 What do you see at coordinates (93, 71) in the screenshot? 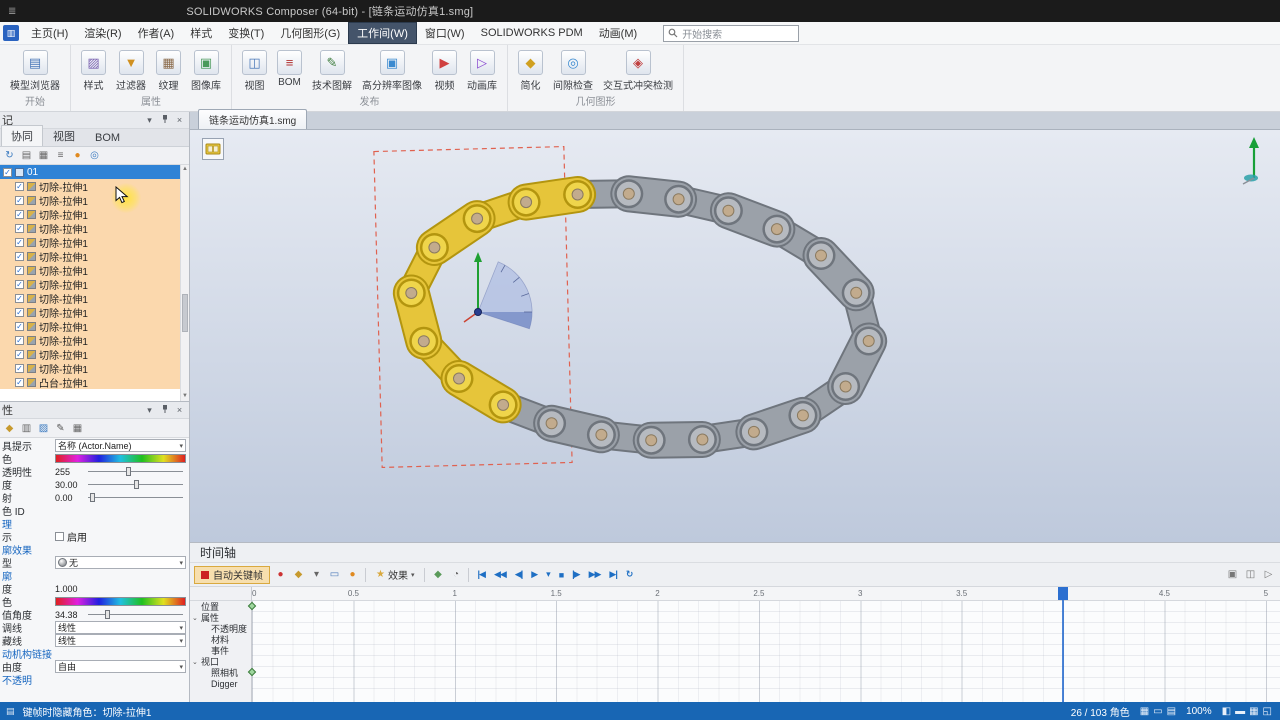
I see `ribbon-button-styles: ▨ 样式` at bounding box center [93, 71].